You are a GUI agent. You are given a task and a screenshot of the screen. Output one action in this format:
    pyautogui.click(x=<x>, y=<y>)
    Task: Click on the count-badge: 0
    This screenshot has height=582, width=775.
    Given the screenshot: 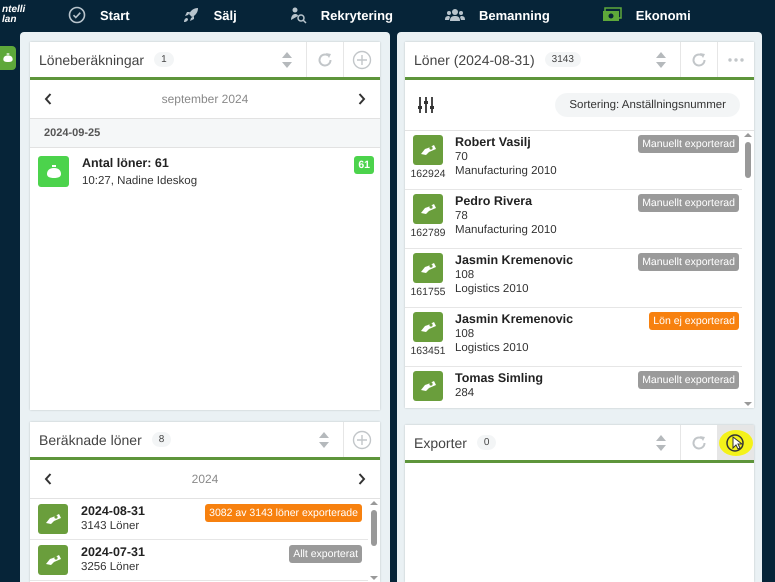 What is the action you would take?
    pyautogui.click(x=486, y=442)
    